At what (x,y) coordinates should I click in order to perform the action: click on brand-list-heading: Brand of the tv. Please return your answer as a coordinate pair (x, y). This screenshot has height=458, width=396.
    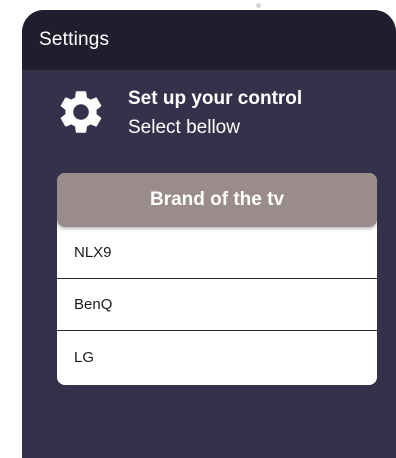
    Looking at the image, I should click on (217, 200).